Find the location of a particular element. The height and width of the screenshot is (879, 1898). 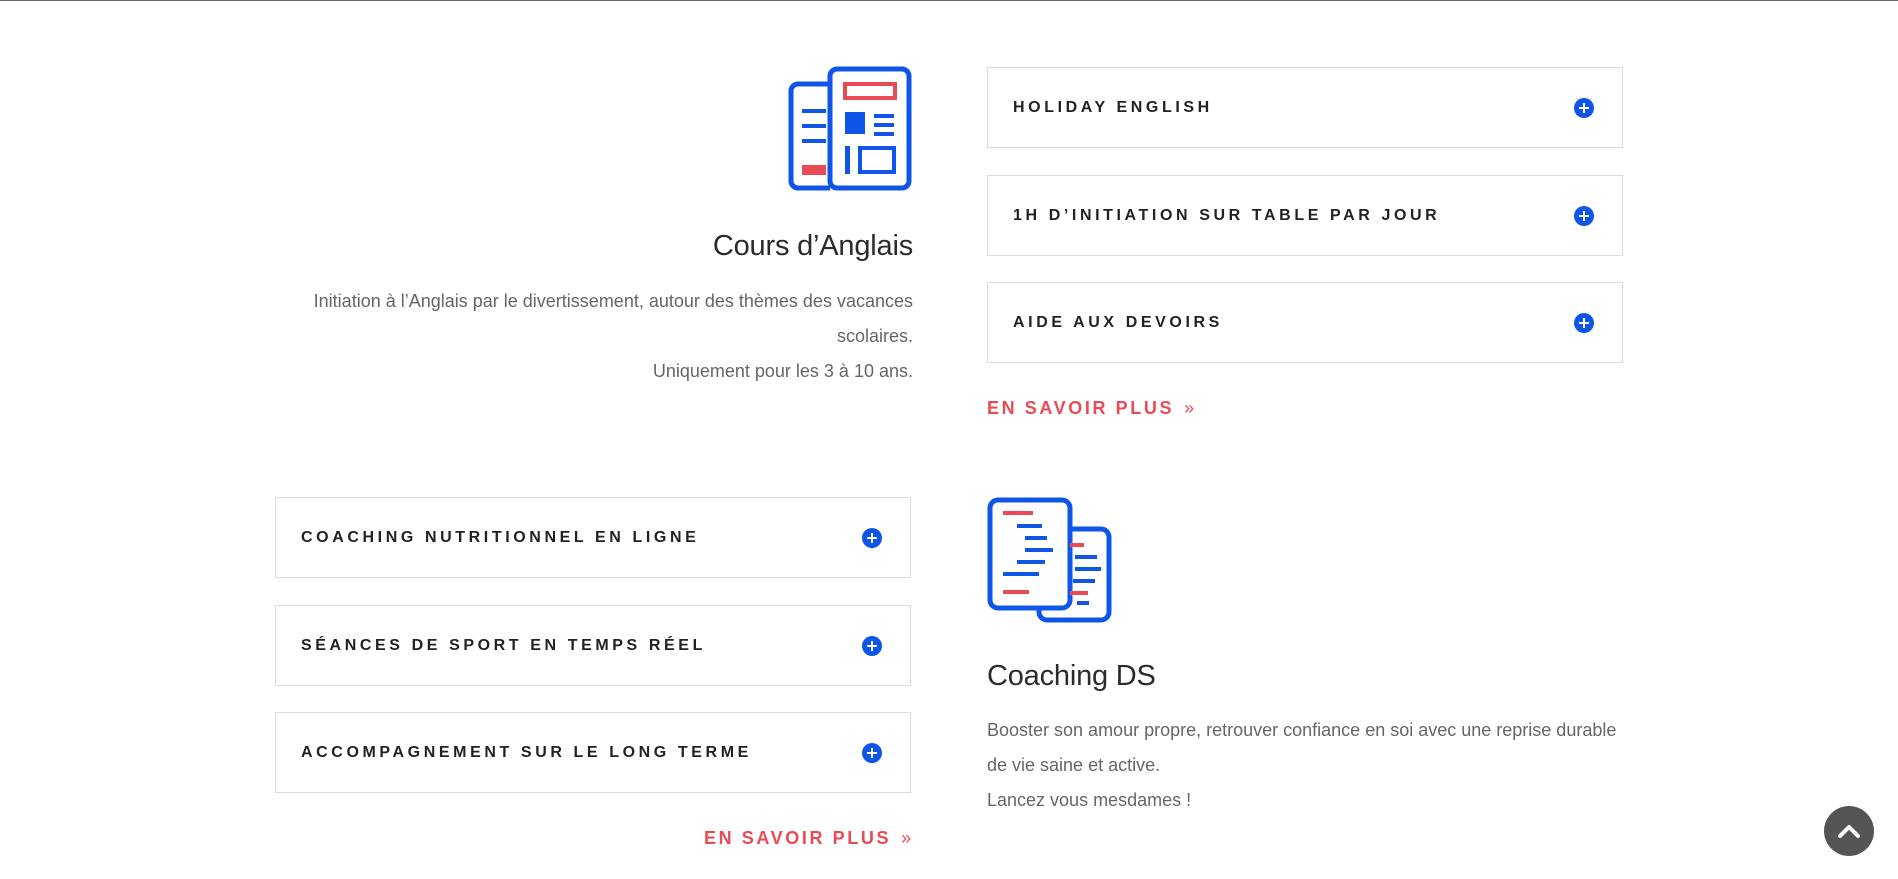

accordion-label: ACCOMPAGNEMENT SUR LE LONG TERME is located at coordinates (526, 752).